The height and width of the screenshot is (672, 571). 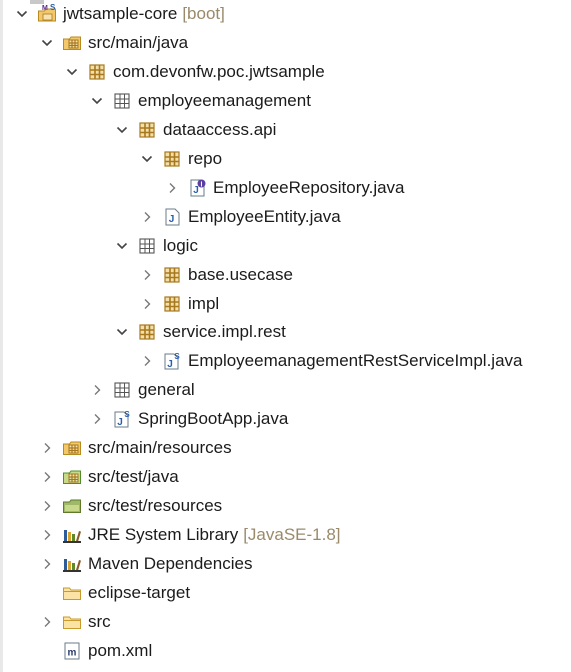 I want to click on tree-item-src-folder: src, so click(x=74, y=622).